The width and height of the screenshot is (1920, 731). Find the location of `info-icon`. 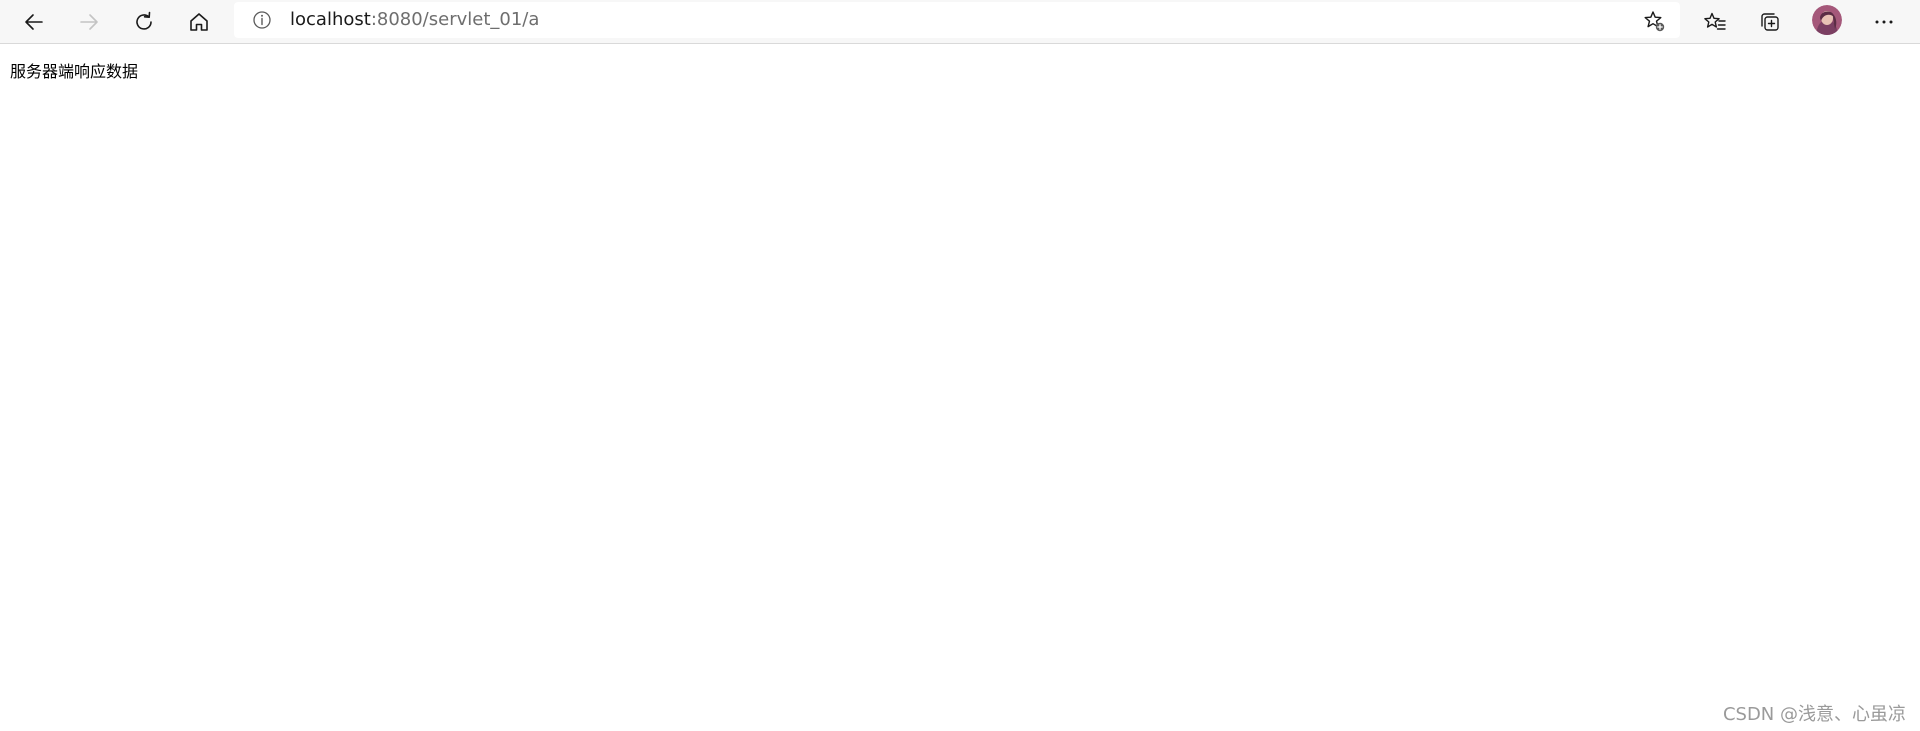

info-icon is located at coordinates (262, 20).